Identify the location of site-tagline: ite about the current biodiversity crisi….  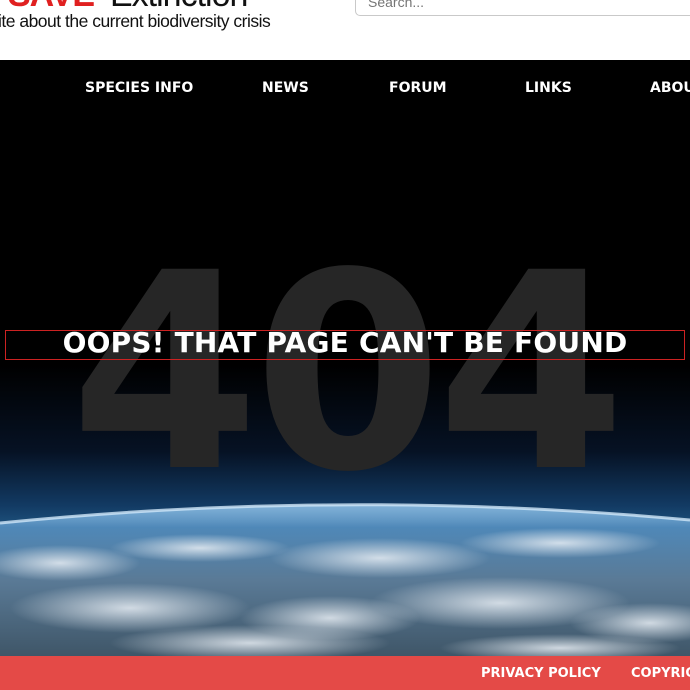
(135, 21).